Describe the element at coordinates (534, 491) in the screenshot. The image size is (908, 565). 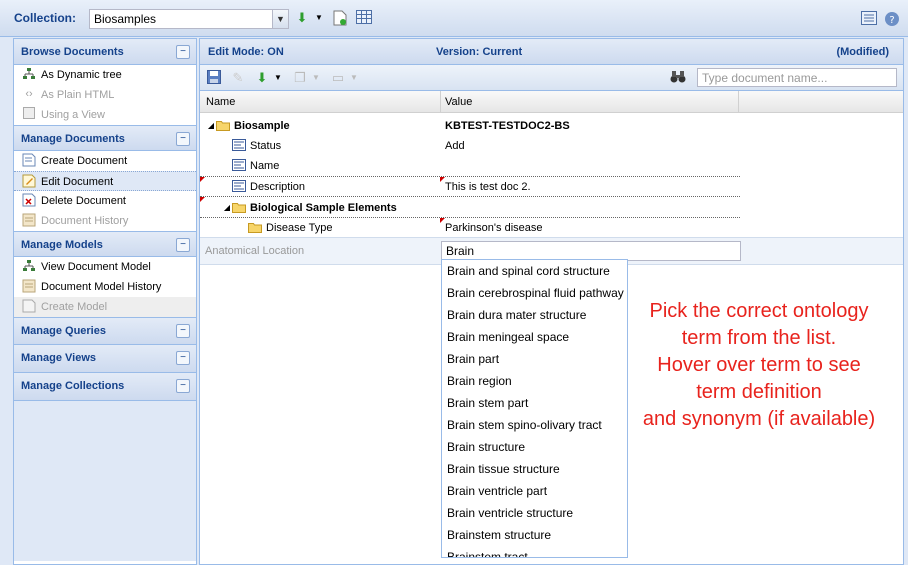
I see `dropdown-option: Brain ventricle part` at that location.